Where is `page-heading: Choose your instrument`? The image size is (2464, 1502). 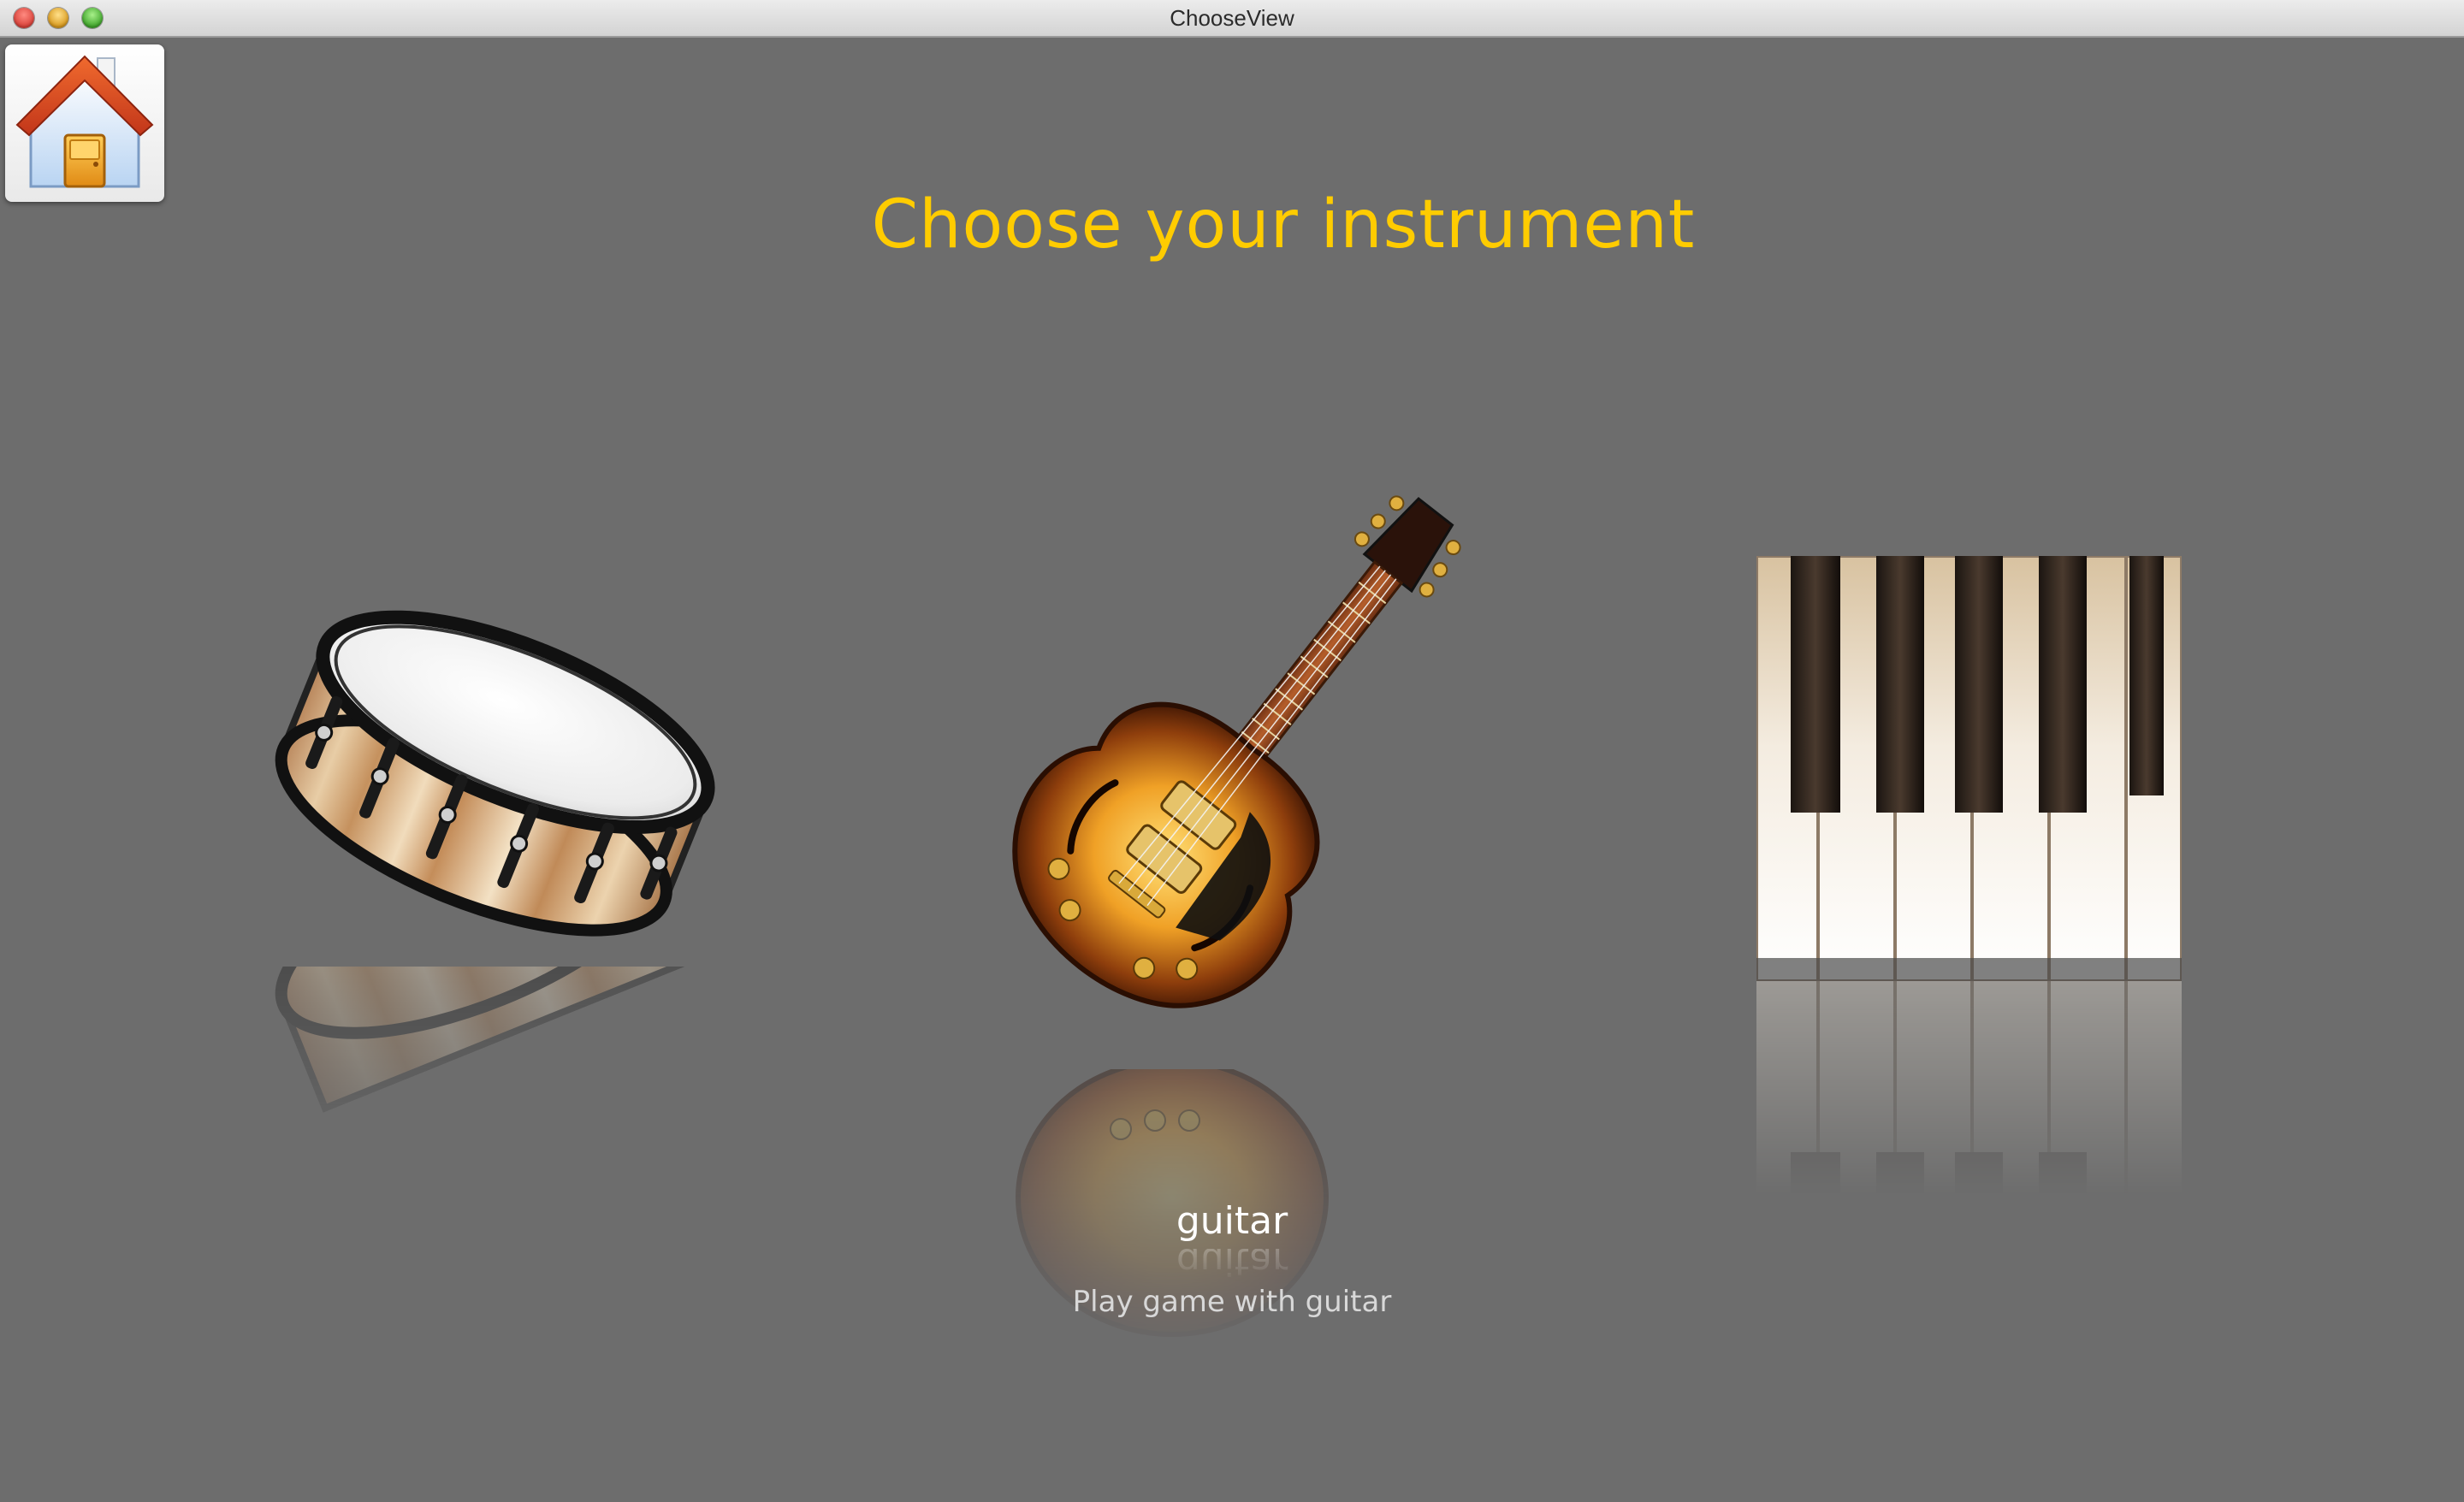
page-heading: Choose your instrument is located at coordinates (1283, 224).